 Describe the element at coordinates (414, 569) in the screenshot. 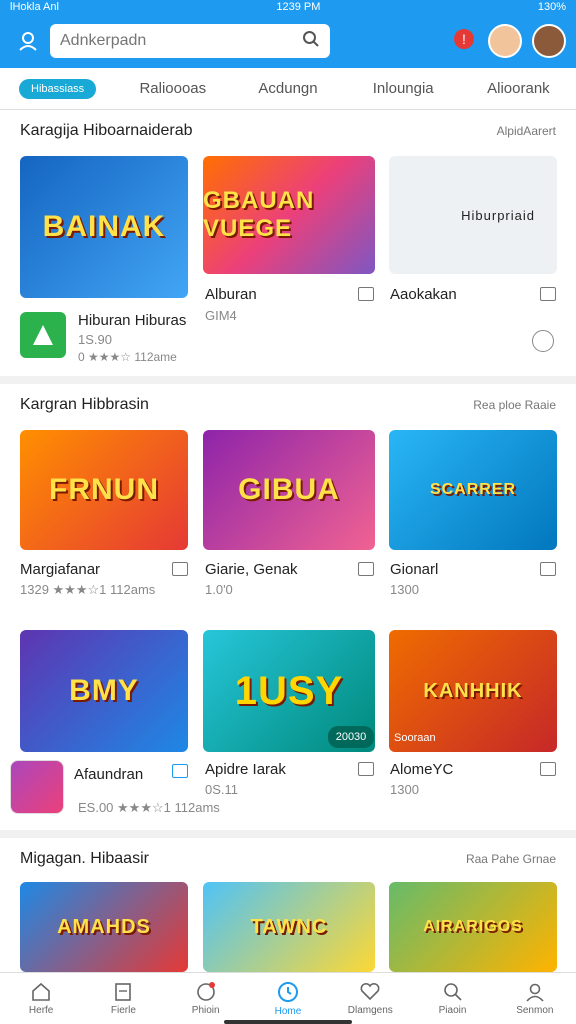

I see `game-title: Gionarl` at that location.